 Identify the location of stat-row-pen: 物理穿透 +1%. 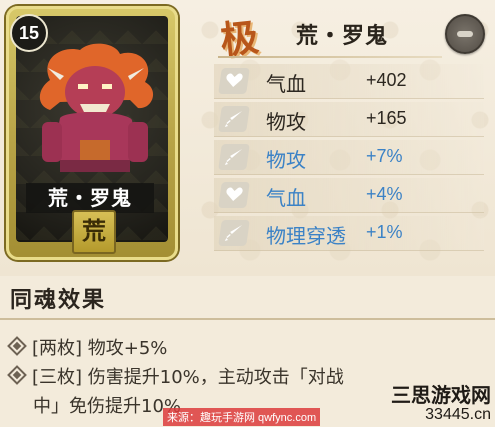
(349, 233).